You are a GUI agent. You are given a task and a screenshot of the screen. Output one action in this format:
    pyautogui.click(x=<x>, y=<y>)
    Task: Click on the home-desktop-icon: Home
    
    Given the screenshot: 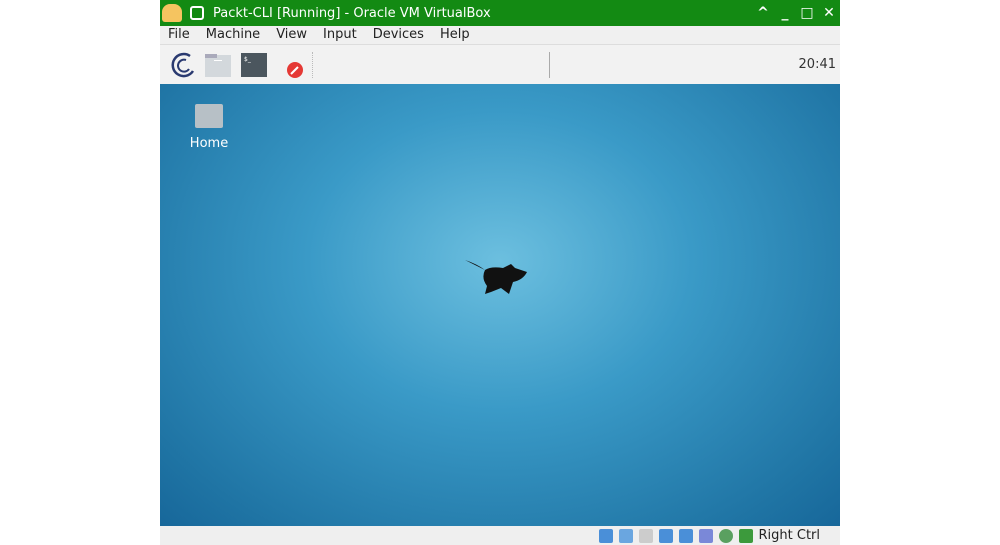 What is the action you would take?
    pyautogui.click(x=209, y=127)
    